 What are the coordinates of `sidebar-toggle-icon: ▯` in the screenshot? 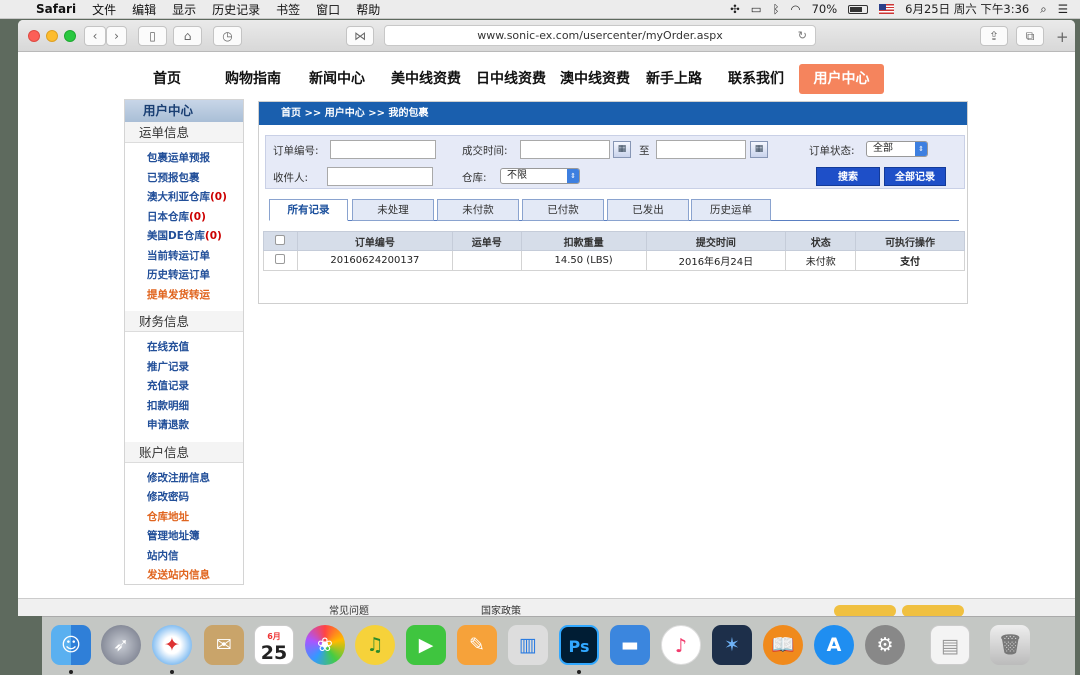 It's located at (152, 36).